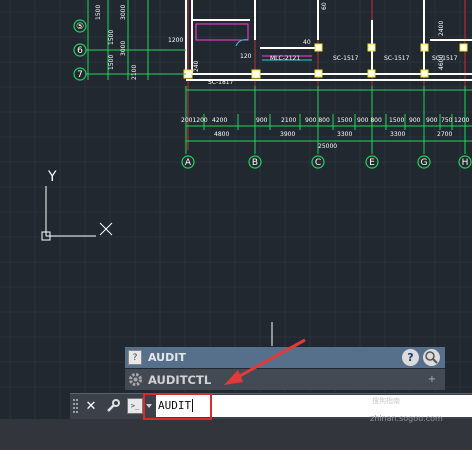  Describe the element at coordinates (386, 401) in the screenshot. I see `watermark: 搜狗指南` at that location.